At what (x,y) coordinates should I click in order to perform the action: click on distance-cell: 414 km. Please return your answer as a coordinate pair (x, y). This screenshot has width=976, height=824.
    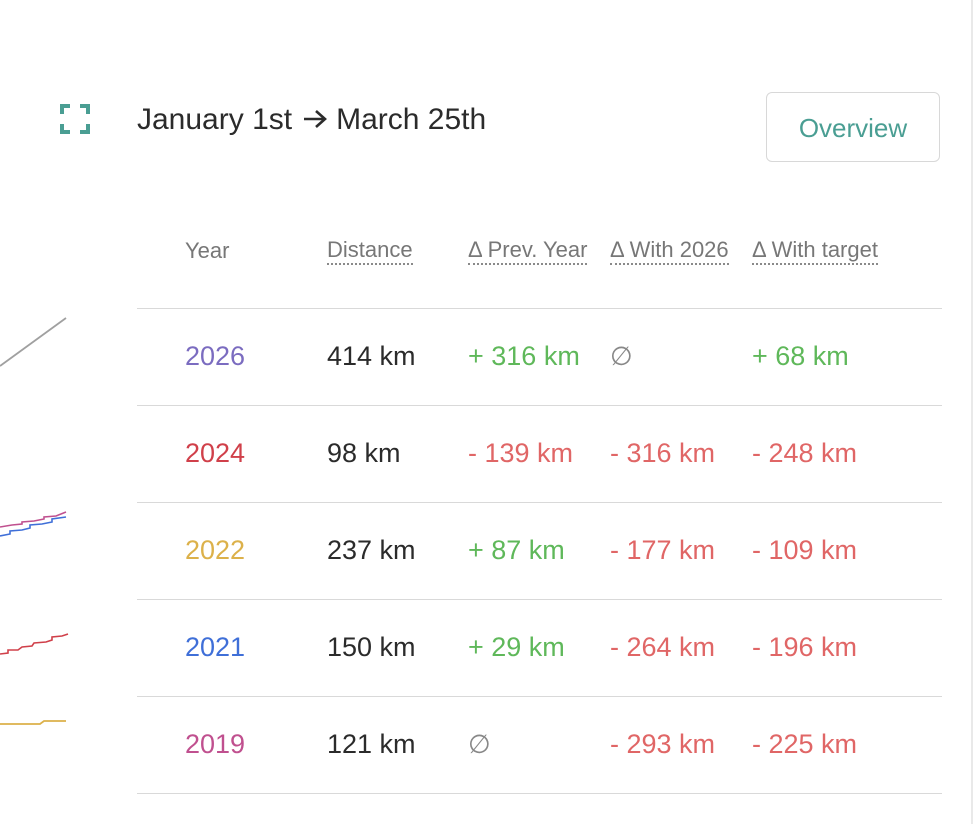
    Looking at the image, I should click on (371, 356).